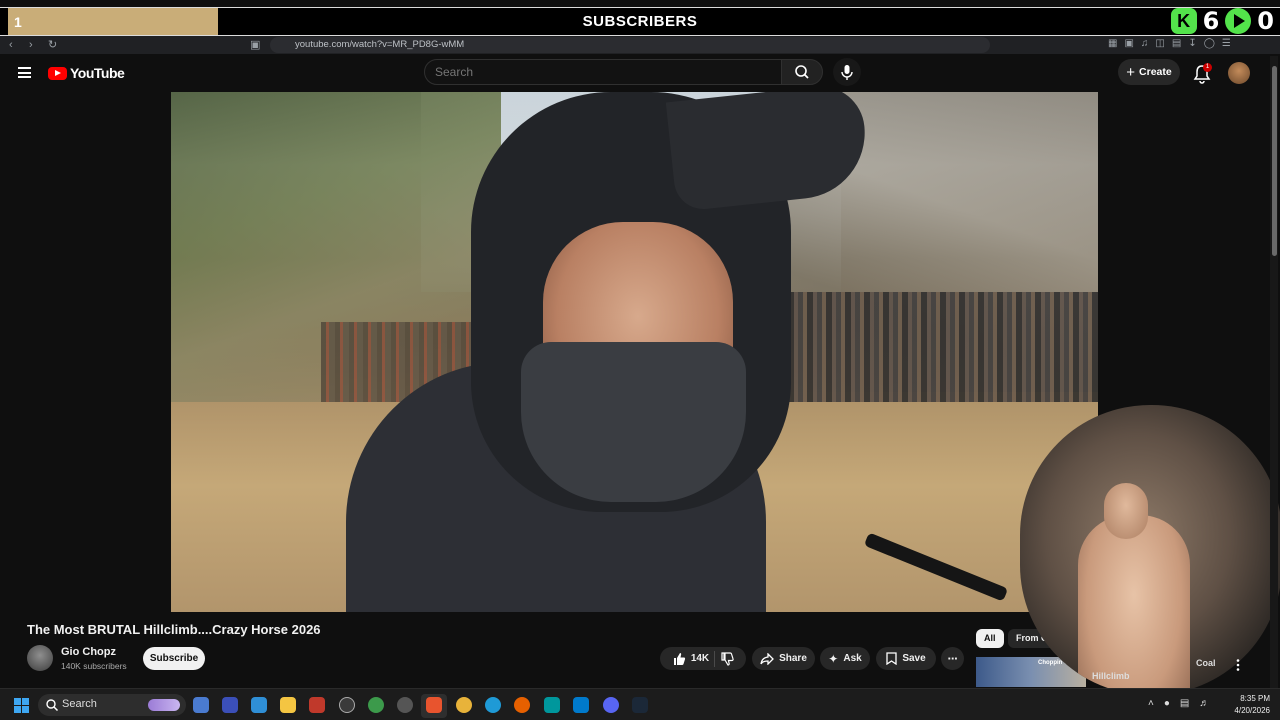  I want to click on tray-volume-icon: ♬, so click(1204, 703).